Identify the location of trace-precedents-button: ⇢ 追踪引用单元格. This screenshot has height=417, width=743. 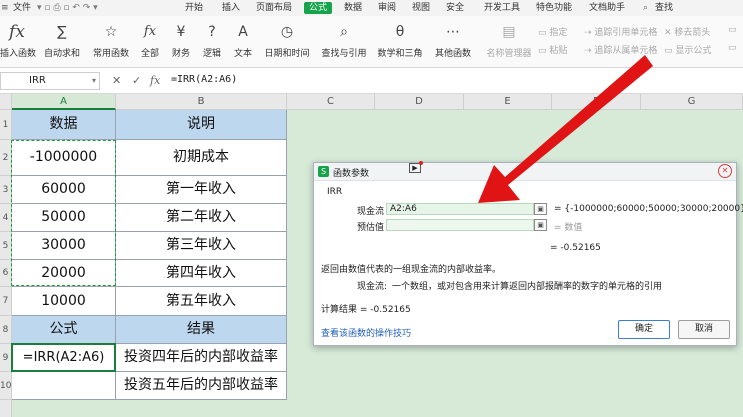
(620, 31).